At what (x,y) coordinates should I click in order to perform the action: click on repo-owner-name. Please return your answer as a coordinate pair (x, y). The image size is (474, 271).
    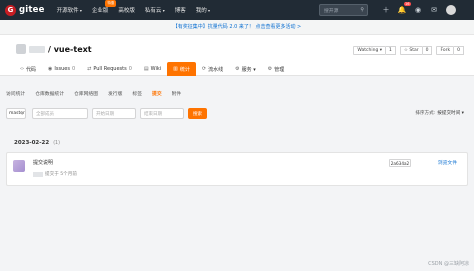
    Looking at the image, I should click on (37, 49).